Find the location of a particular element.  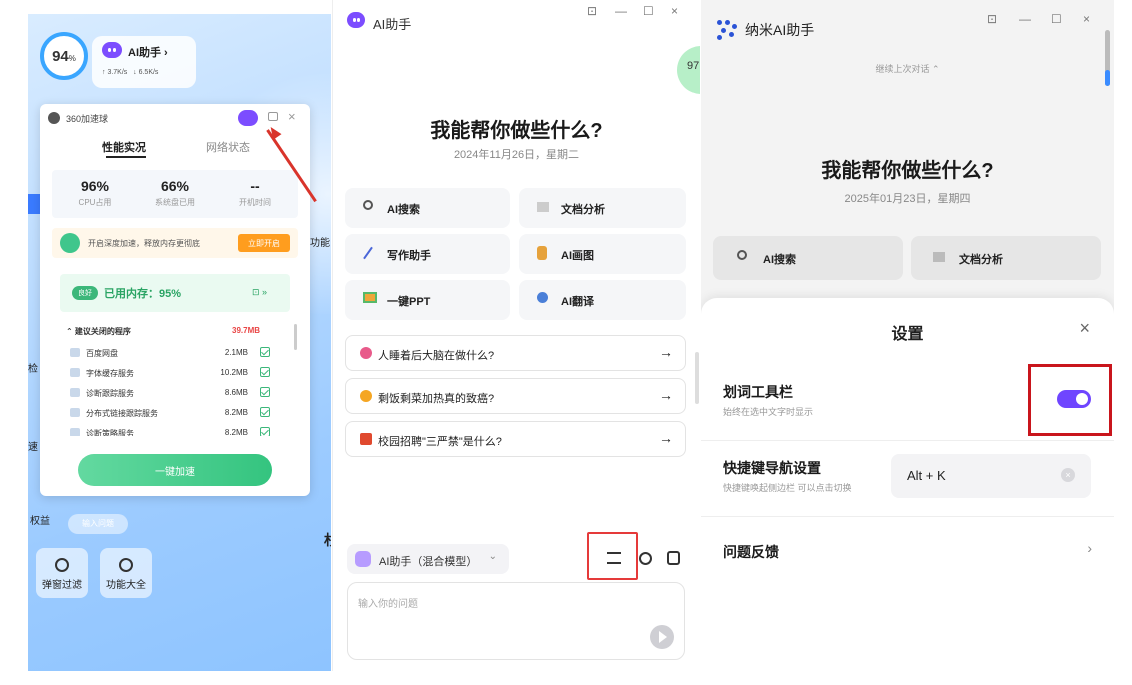

suggested-question: 剩饭剩菜加热真的致癌? → is located at coordinates (515, 396).